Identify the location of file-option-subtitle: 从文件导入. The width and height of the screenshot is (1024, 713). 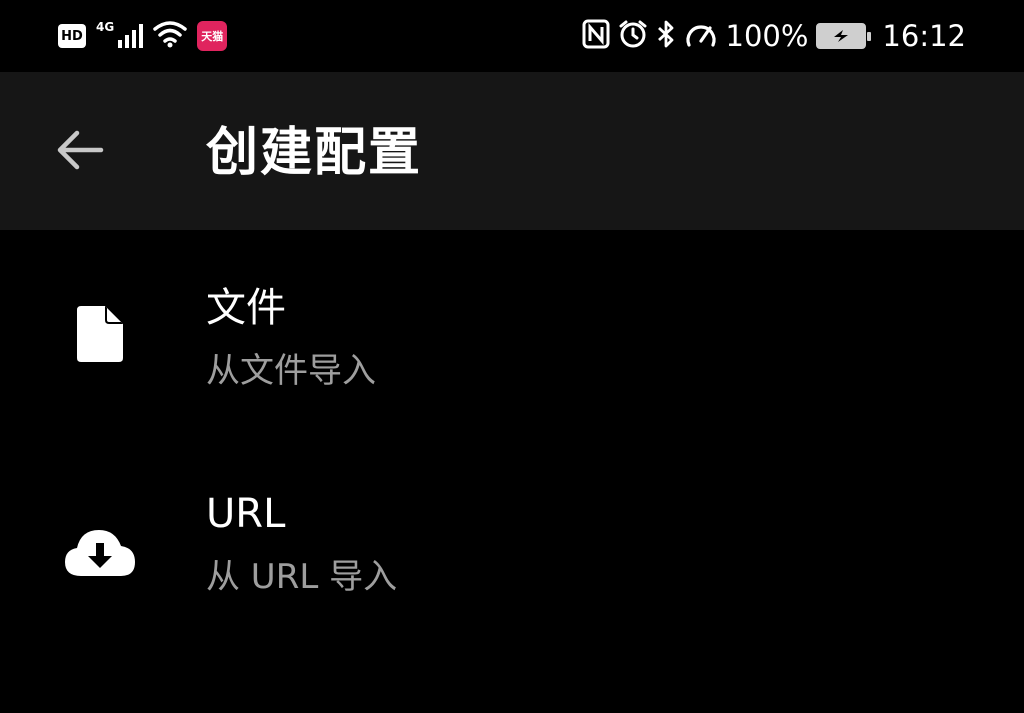
(291, 371).